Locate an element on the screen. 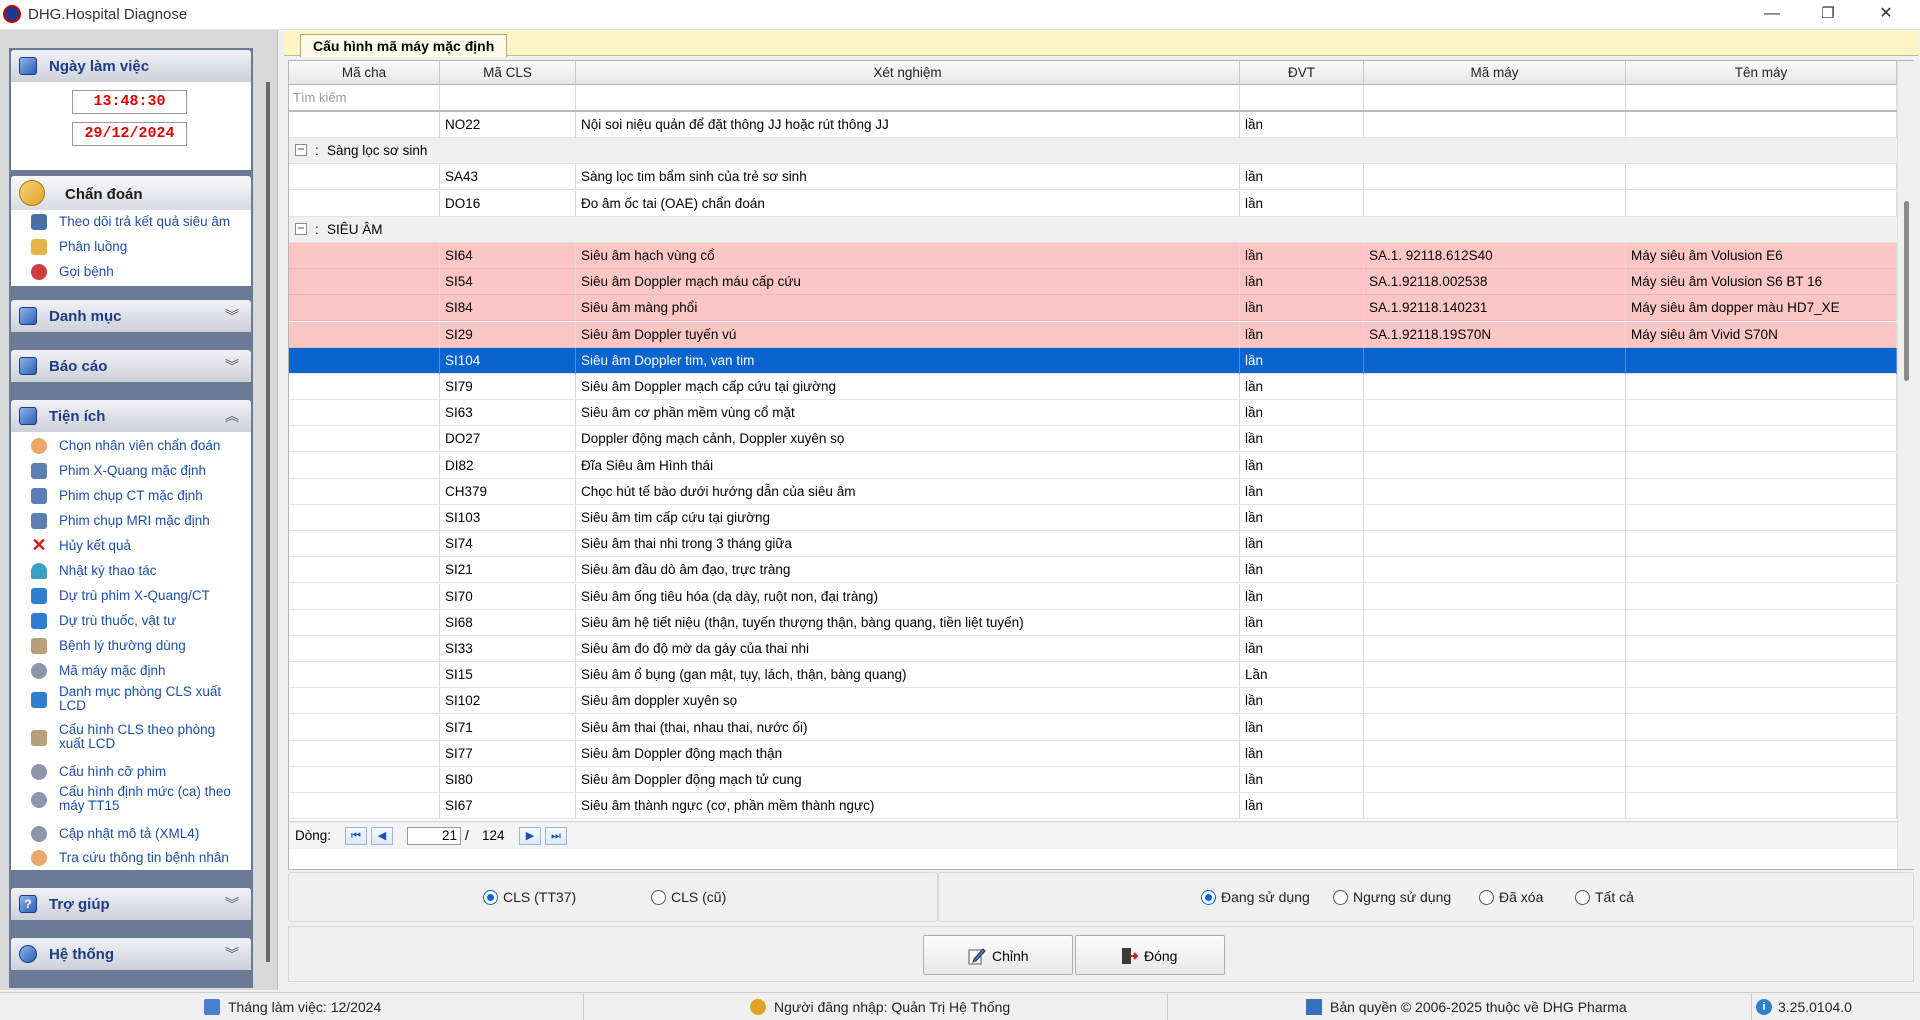 The height and width of the screenshot is (1020, 1920). last-page-button: ⏭ is located at coordinates (556, 836).